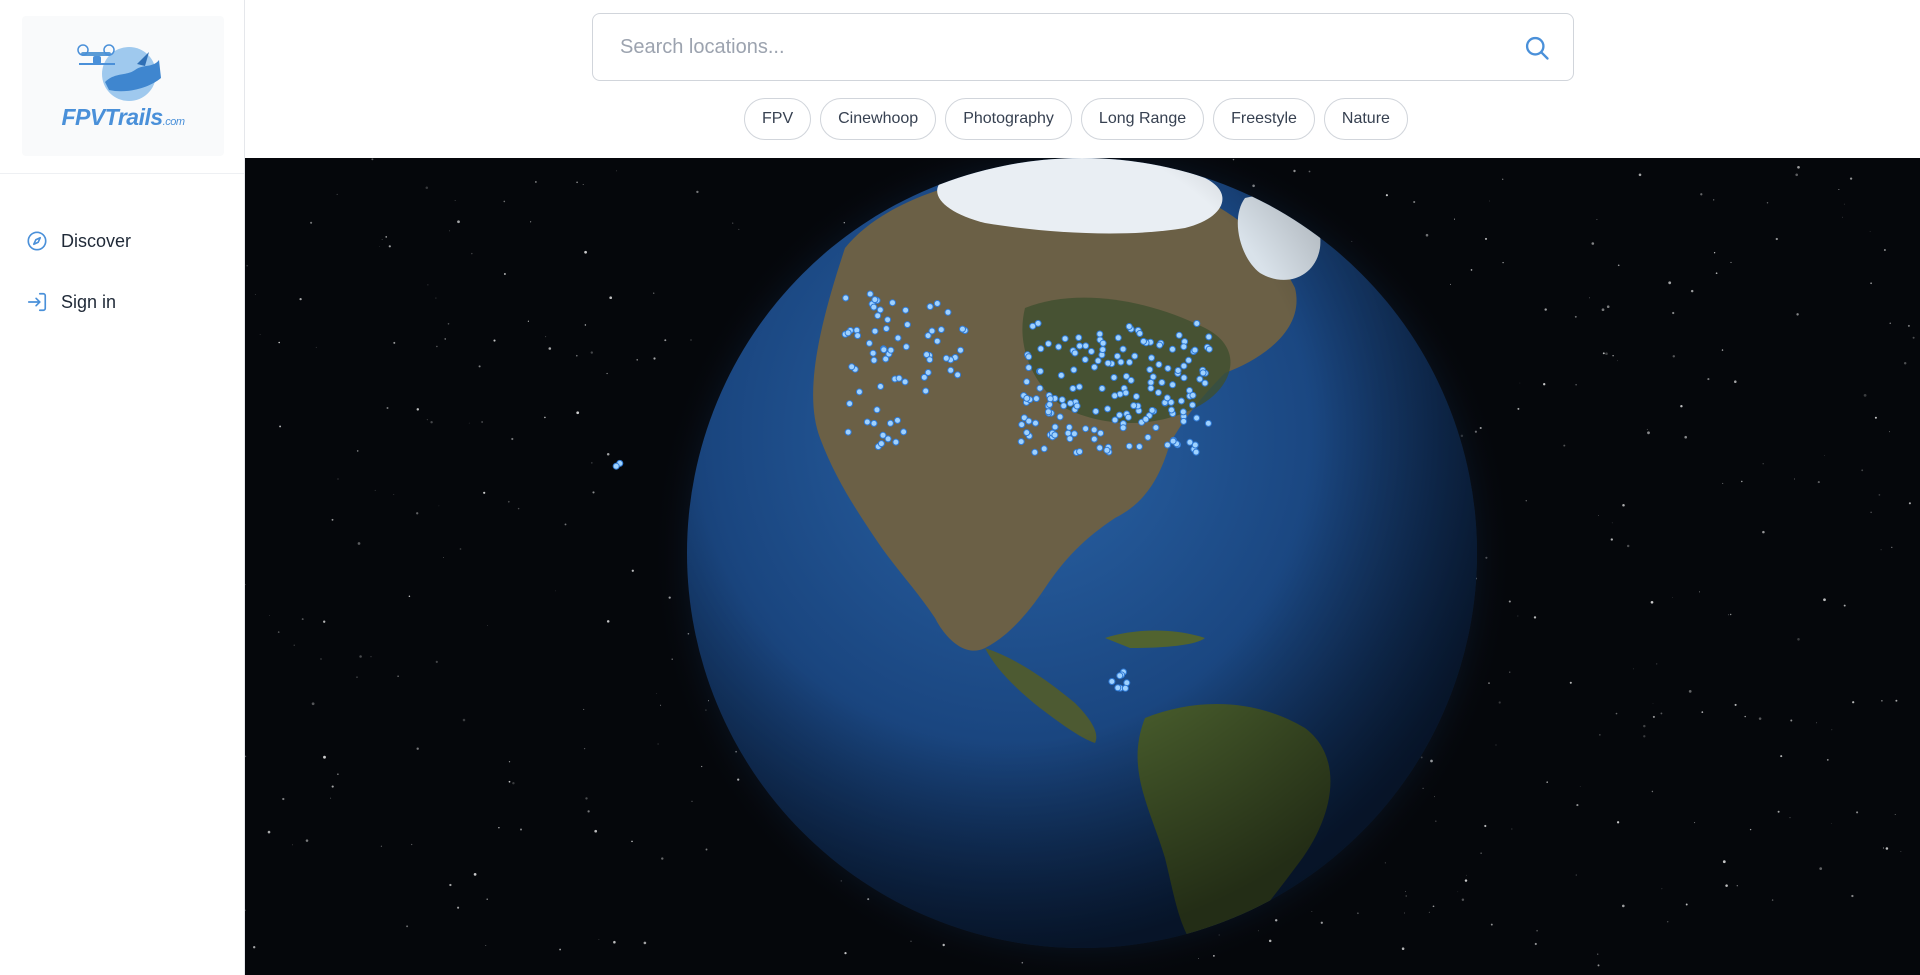  I want to click on filter-chip-nature: Nature, so click(1365, 119).